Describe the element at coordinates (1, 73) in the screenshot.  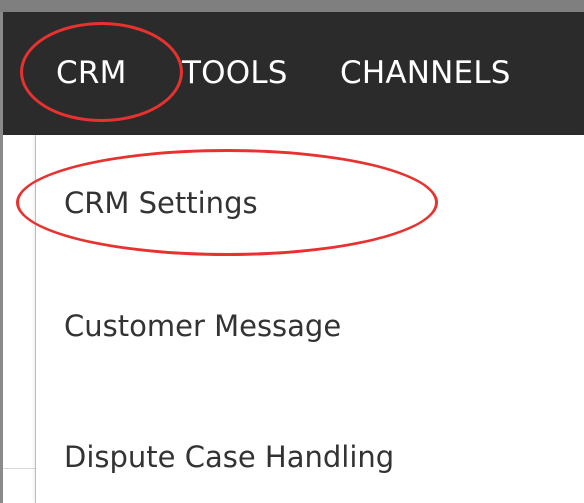
I see `nav-left-edge` at that location.